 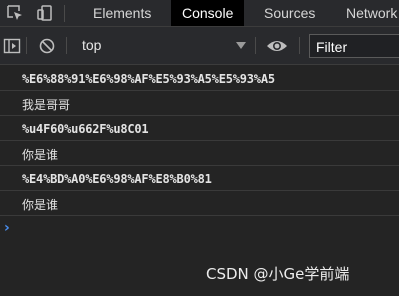 What do you see at coordinates (7, 228) in the screenshot?
I see `prompt-chevron-icon: ›` at bounding box center [7, 228].